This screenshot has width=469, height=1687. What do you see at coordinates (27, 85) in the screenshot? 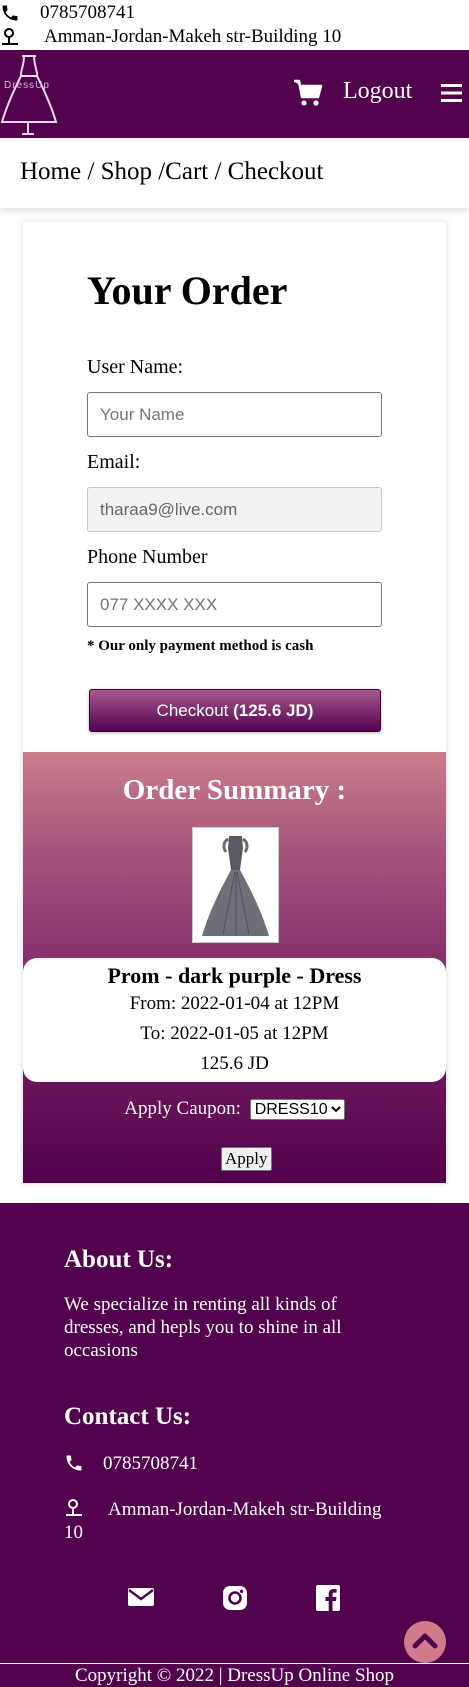
I see `logo-text: DressUp` at bounding box center [27, 85].